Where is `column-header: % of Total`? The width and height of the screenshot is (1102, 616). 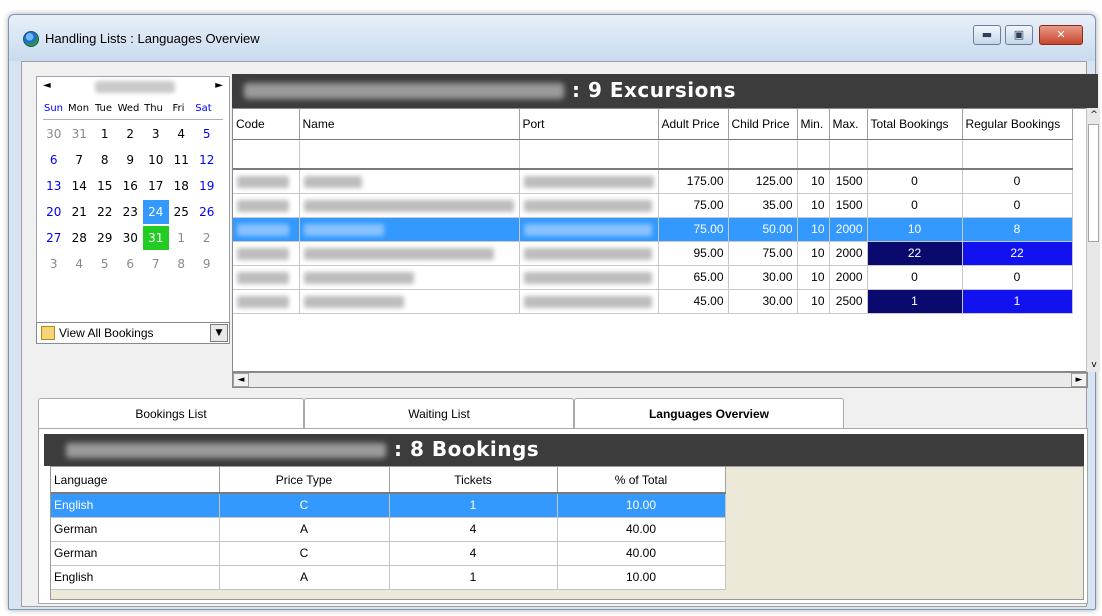
column-header: % of Total is located at coordinates (641, 480).